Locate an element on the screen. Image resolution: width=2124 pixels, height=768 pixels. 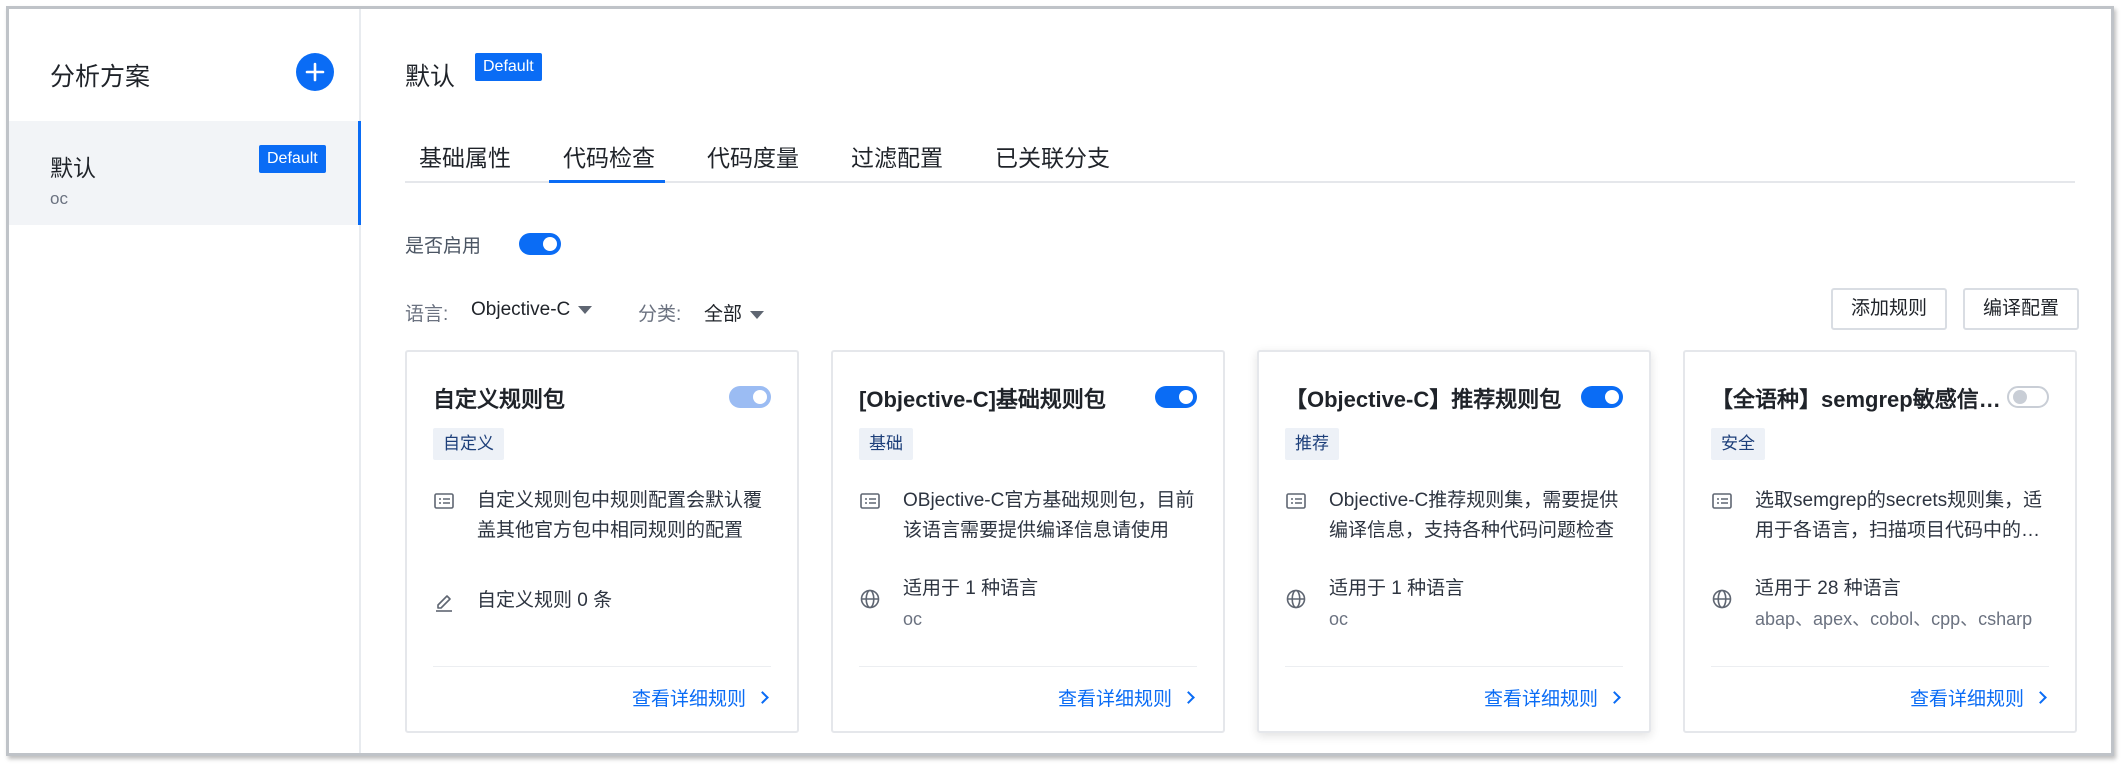
tab-linked-branches: 已关联分支 is located at coordinates (1052, 156).